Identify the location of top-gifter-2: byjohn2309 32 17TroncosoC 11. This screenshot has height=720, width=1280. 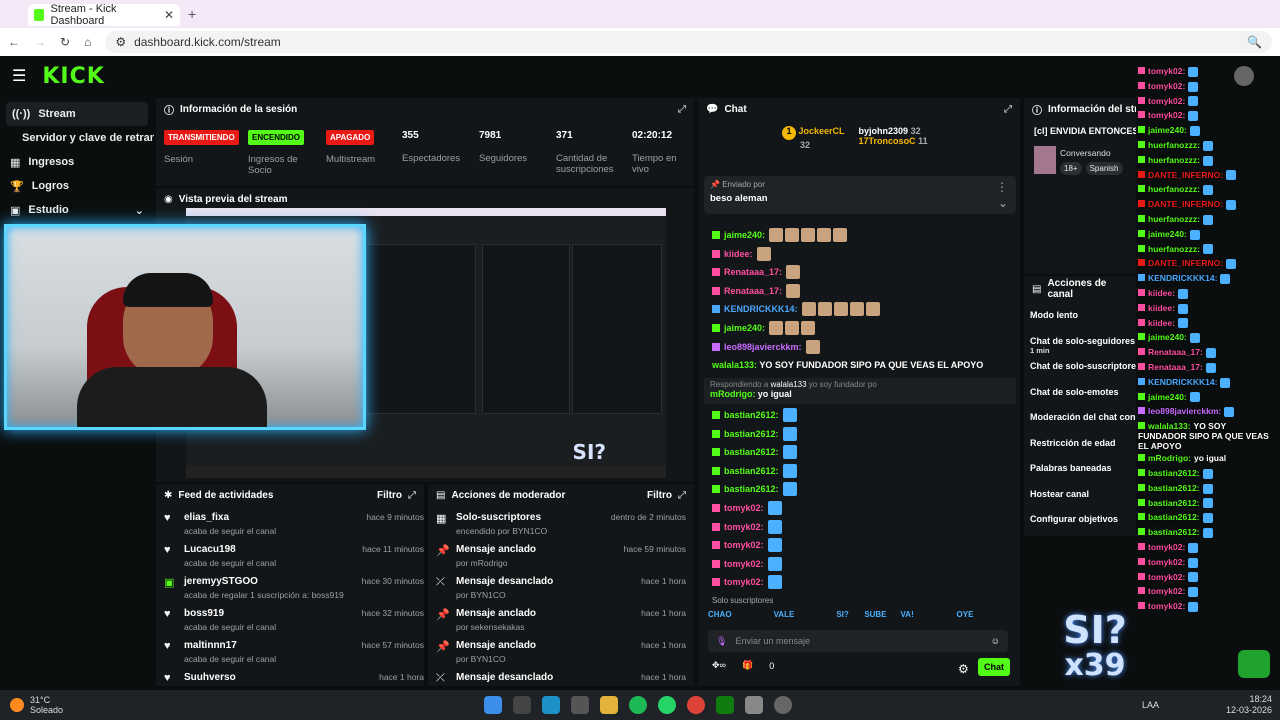
(893, 138).